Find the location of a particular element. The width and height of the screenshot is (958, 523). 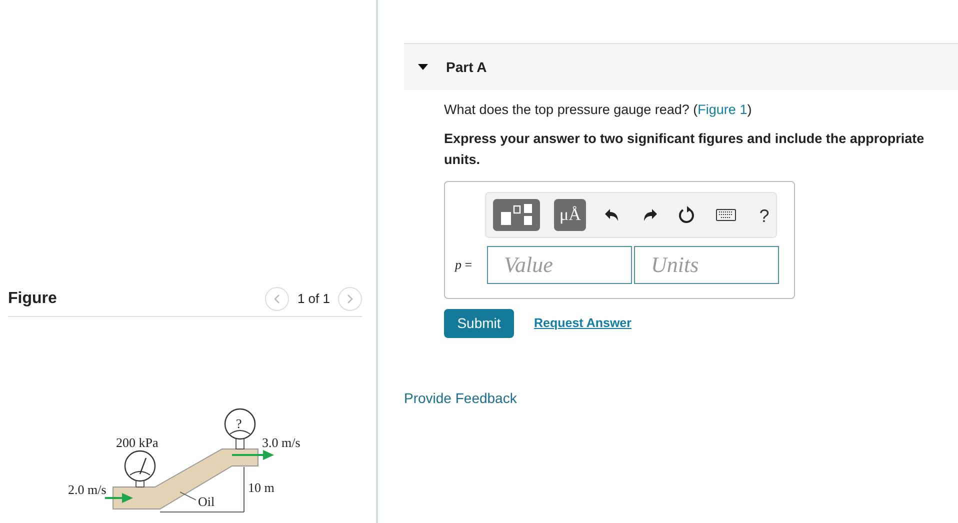

variable-label: p = is located at coordinates (464, 265).